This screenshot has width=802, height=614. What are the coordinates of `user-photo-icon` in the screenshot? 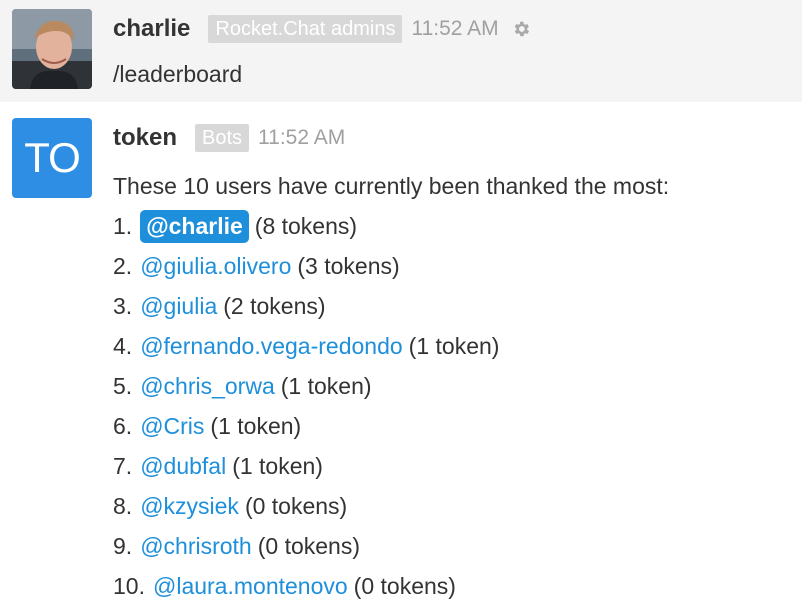 It's located at (52, 49).